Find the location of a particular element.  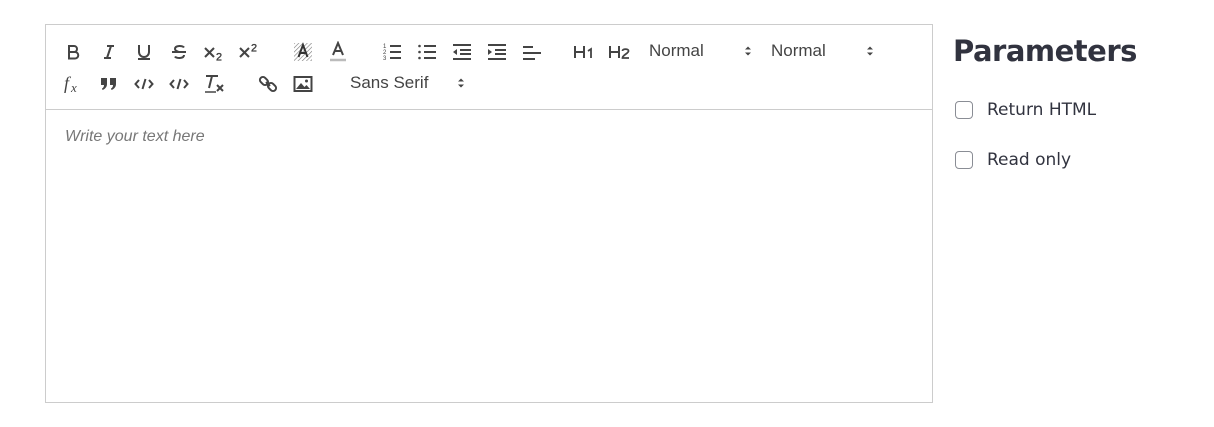

image-button is located at coordinates (303, 84).